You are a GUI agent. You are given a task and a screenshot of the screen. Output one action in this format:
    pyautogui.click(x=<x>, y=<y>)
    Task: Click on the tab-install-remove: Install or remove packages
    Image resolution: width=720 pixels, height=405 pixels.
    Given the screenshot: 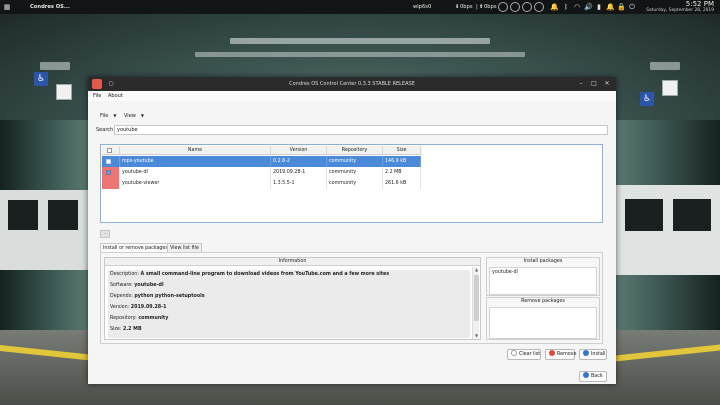 What is the action you would take?
    pyautogui.click(x=135, y=247)
    